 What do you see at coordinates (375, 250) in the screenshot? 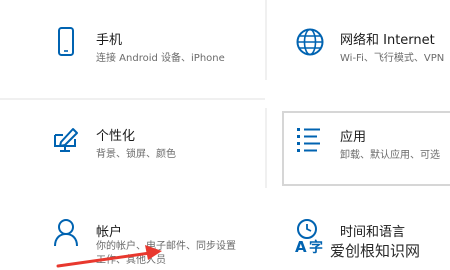
I see `watermark-text: 爱创根知识网` at bounding box center [375, 250].